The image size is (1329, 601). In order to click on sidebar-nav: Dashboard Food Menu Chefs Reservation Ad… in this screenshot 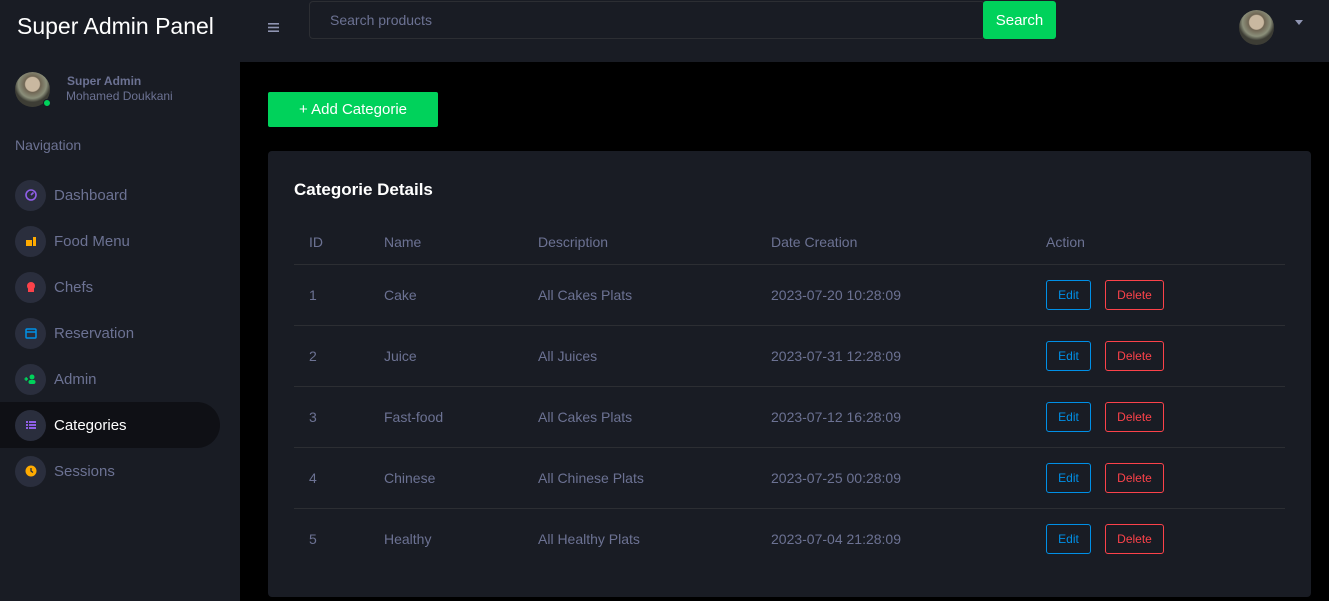, I will do `click(120, 333)`.